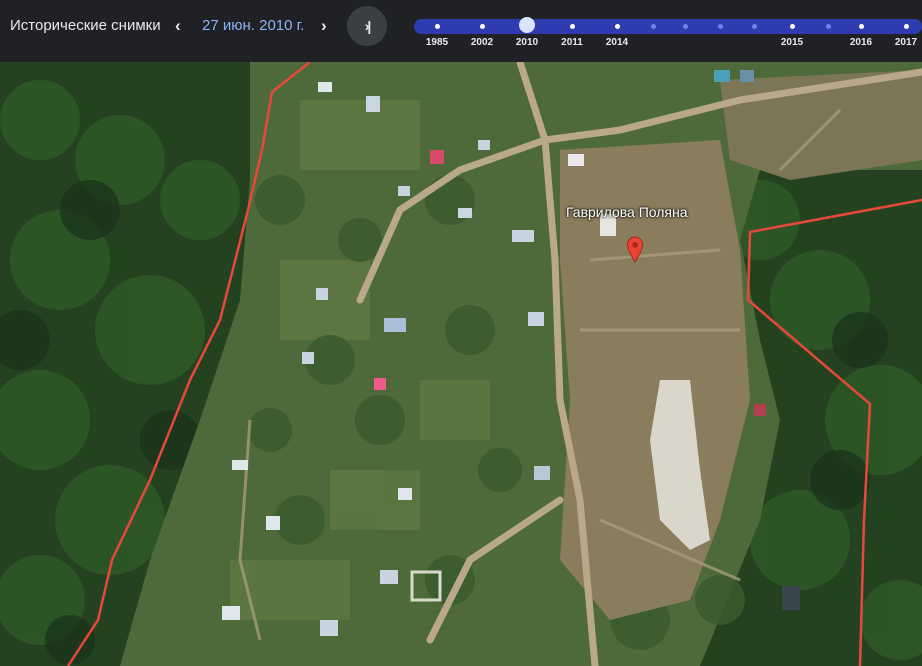  Describe the element at coordinates (482, 42) in the screenshot. I see `timeline-year-label: 2002` at that location.